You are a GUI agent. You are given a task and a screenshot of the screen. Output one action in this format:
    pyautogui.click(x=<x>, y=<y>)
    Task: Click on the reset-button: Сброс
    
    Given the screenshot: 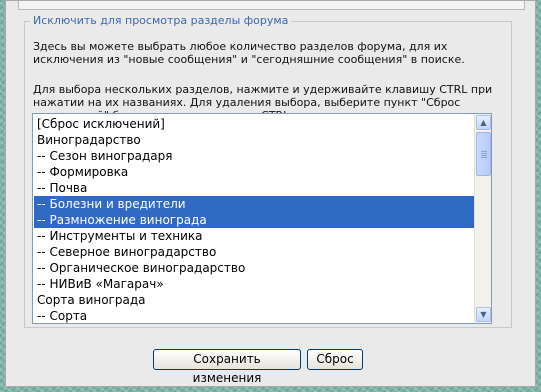 What is the action you would take?
    pyautogui.click(x=335, y=359)
    